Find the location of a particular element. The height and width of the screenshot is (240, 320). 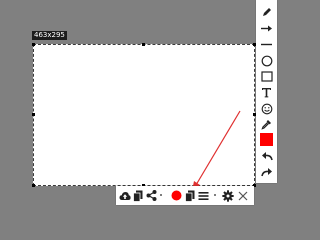

rectangle-icon is located at coordinates (266, 76).